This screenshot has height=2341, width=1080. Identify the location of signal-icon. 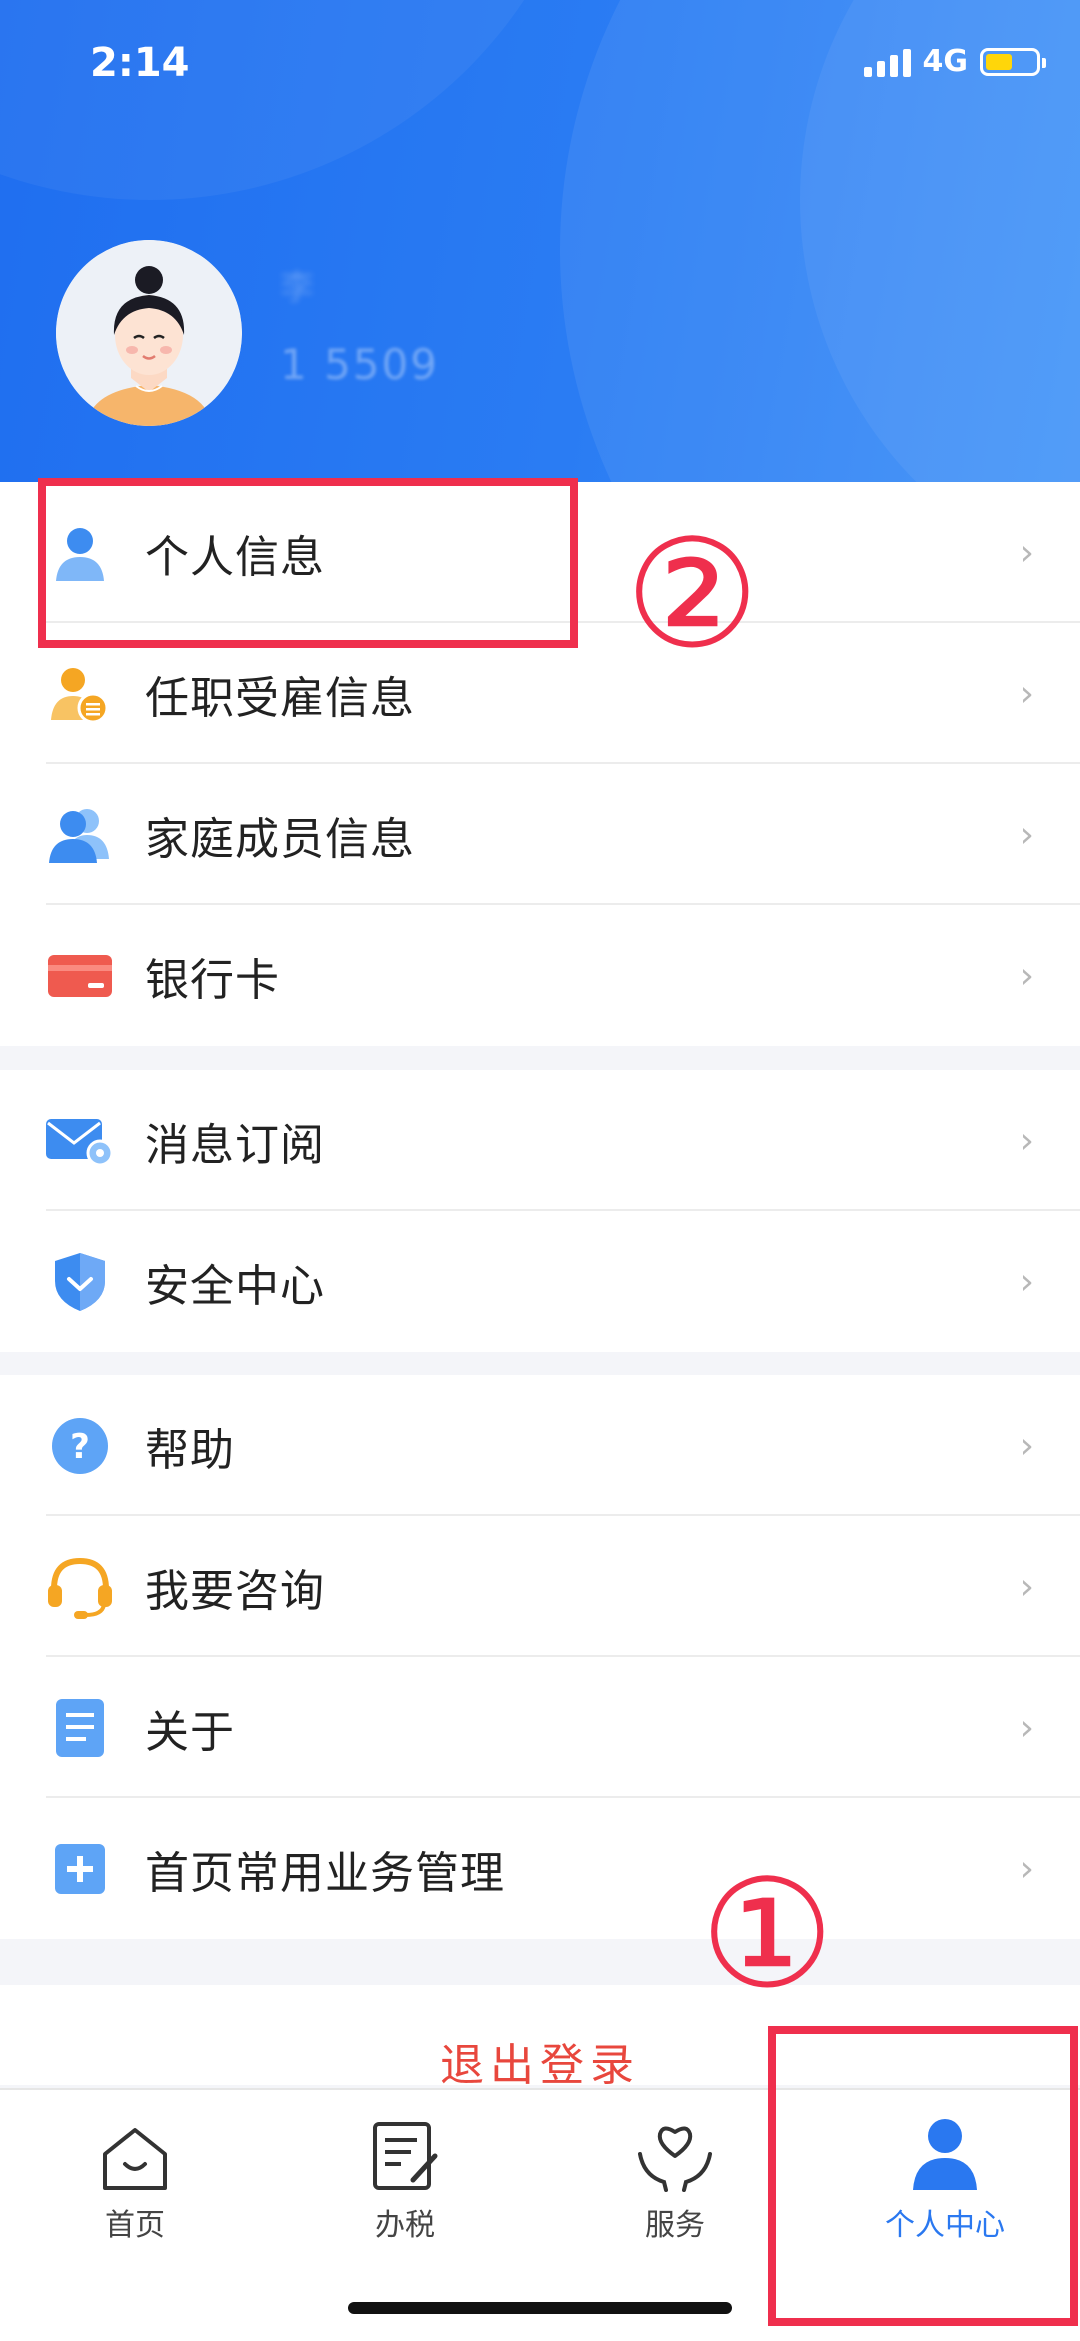
(887, 62).